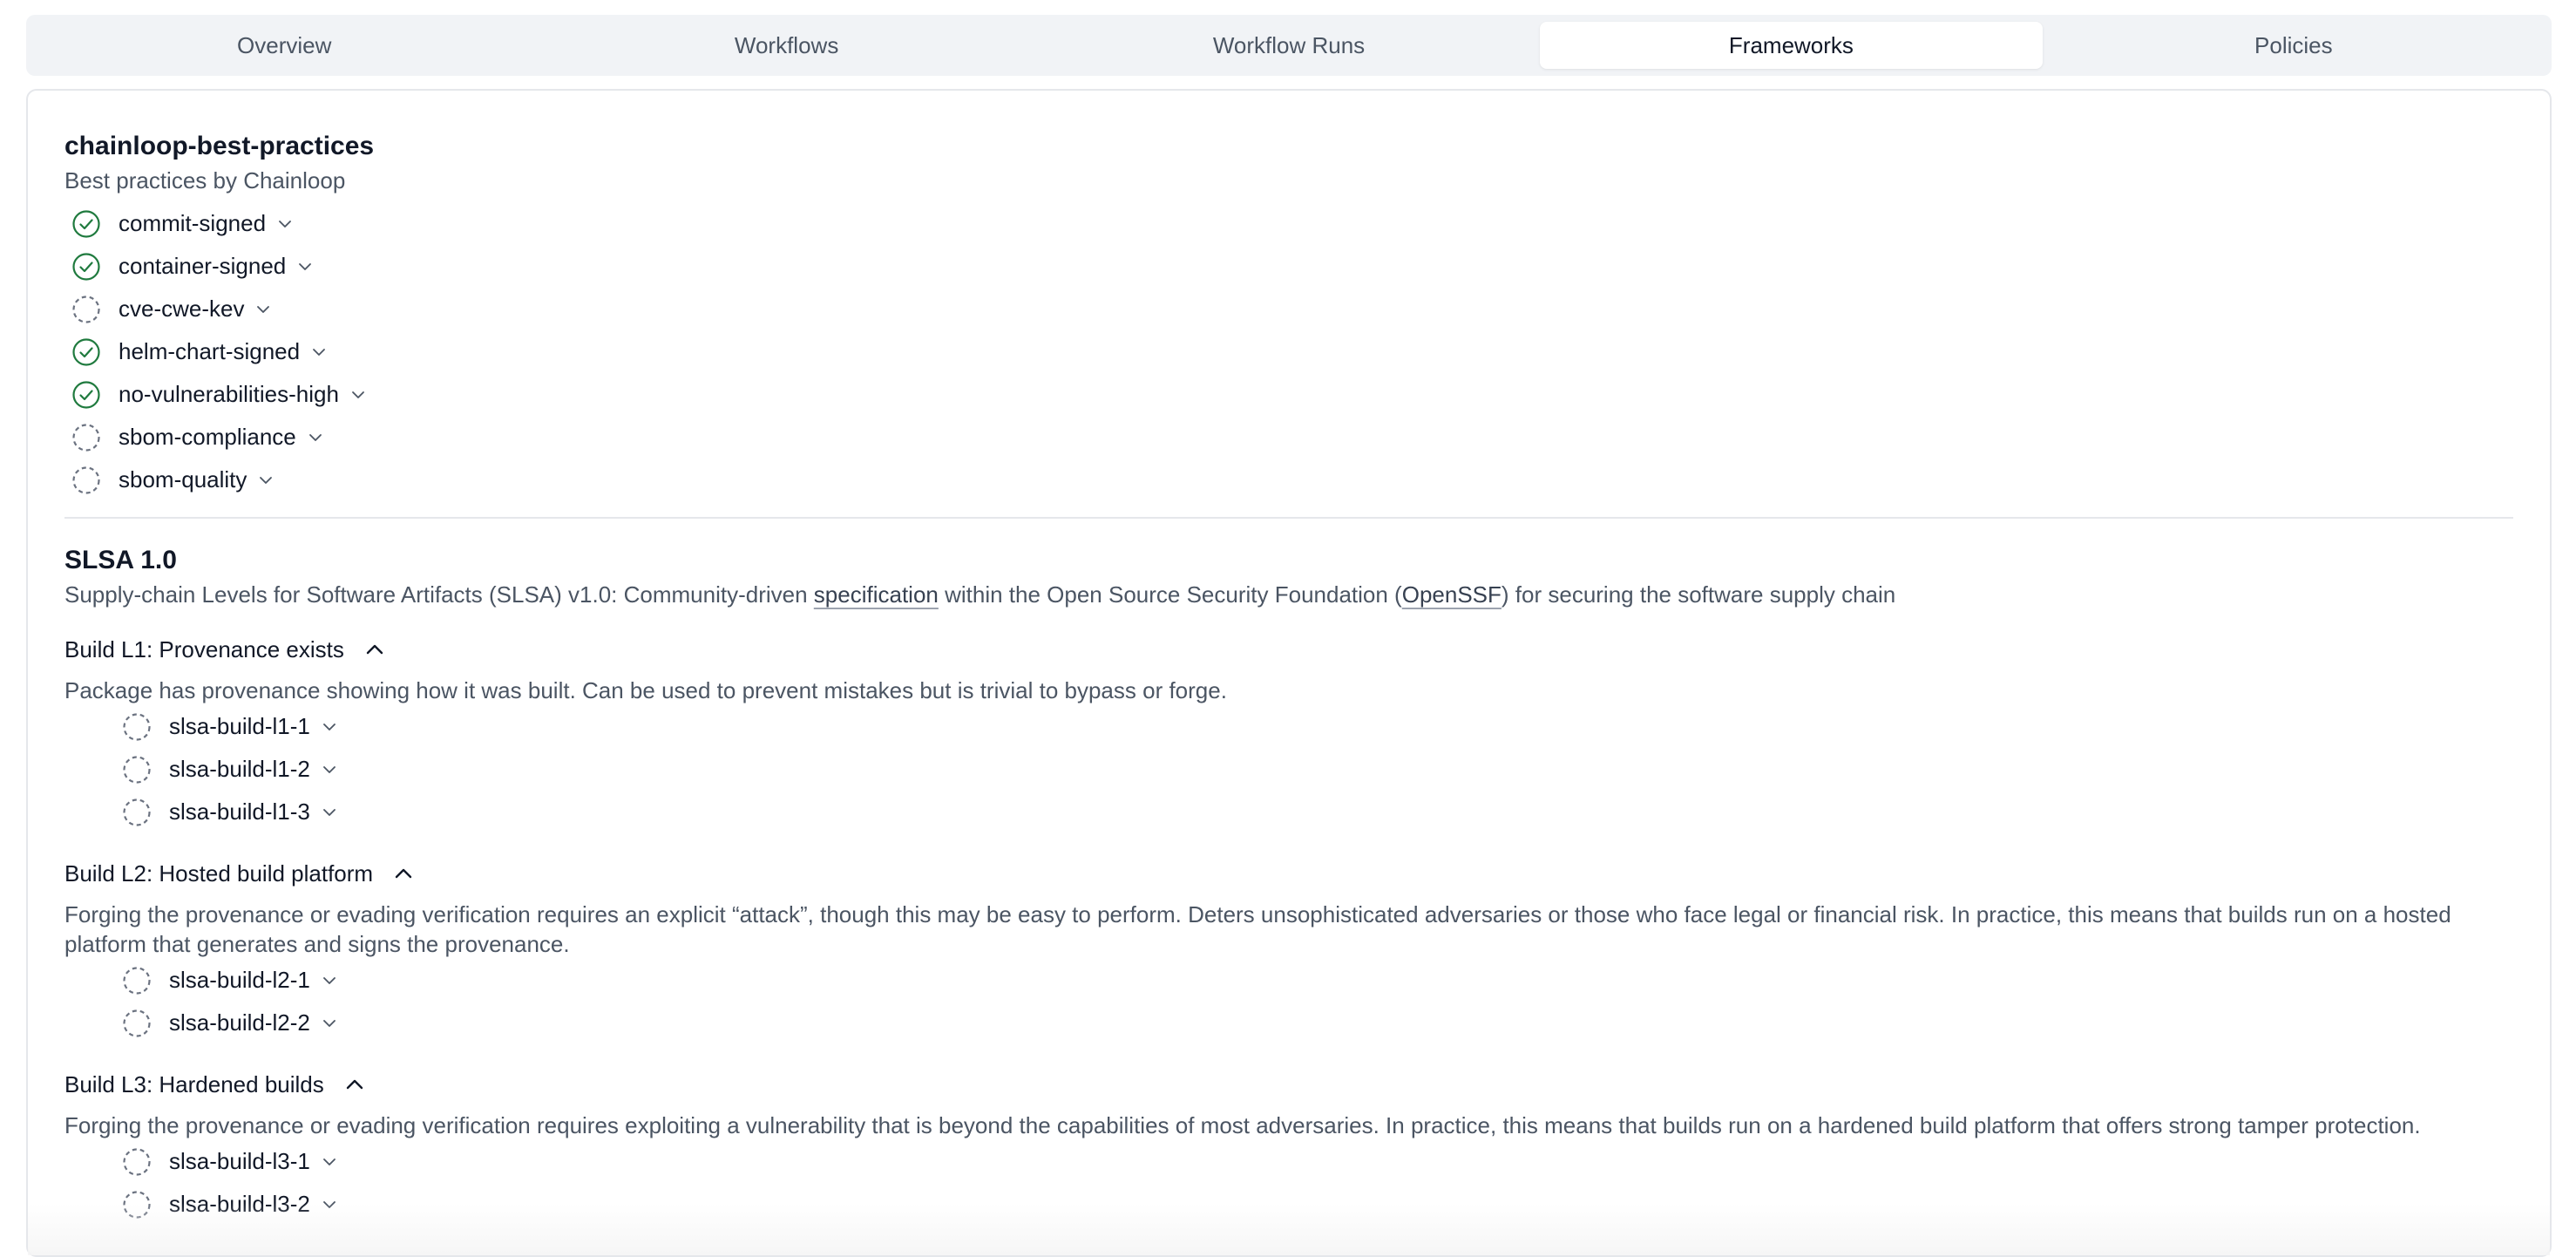 The height and width of the screenshot is (1257, 2576). I want to click on tab-overview: Overview, so click(284, 45).